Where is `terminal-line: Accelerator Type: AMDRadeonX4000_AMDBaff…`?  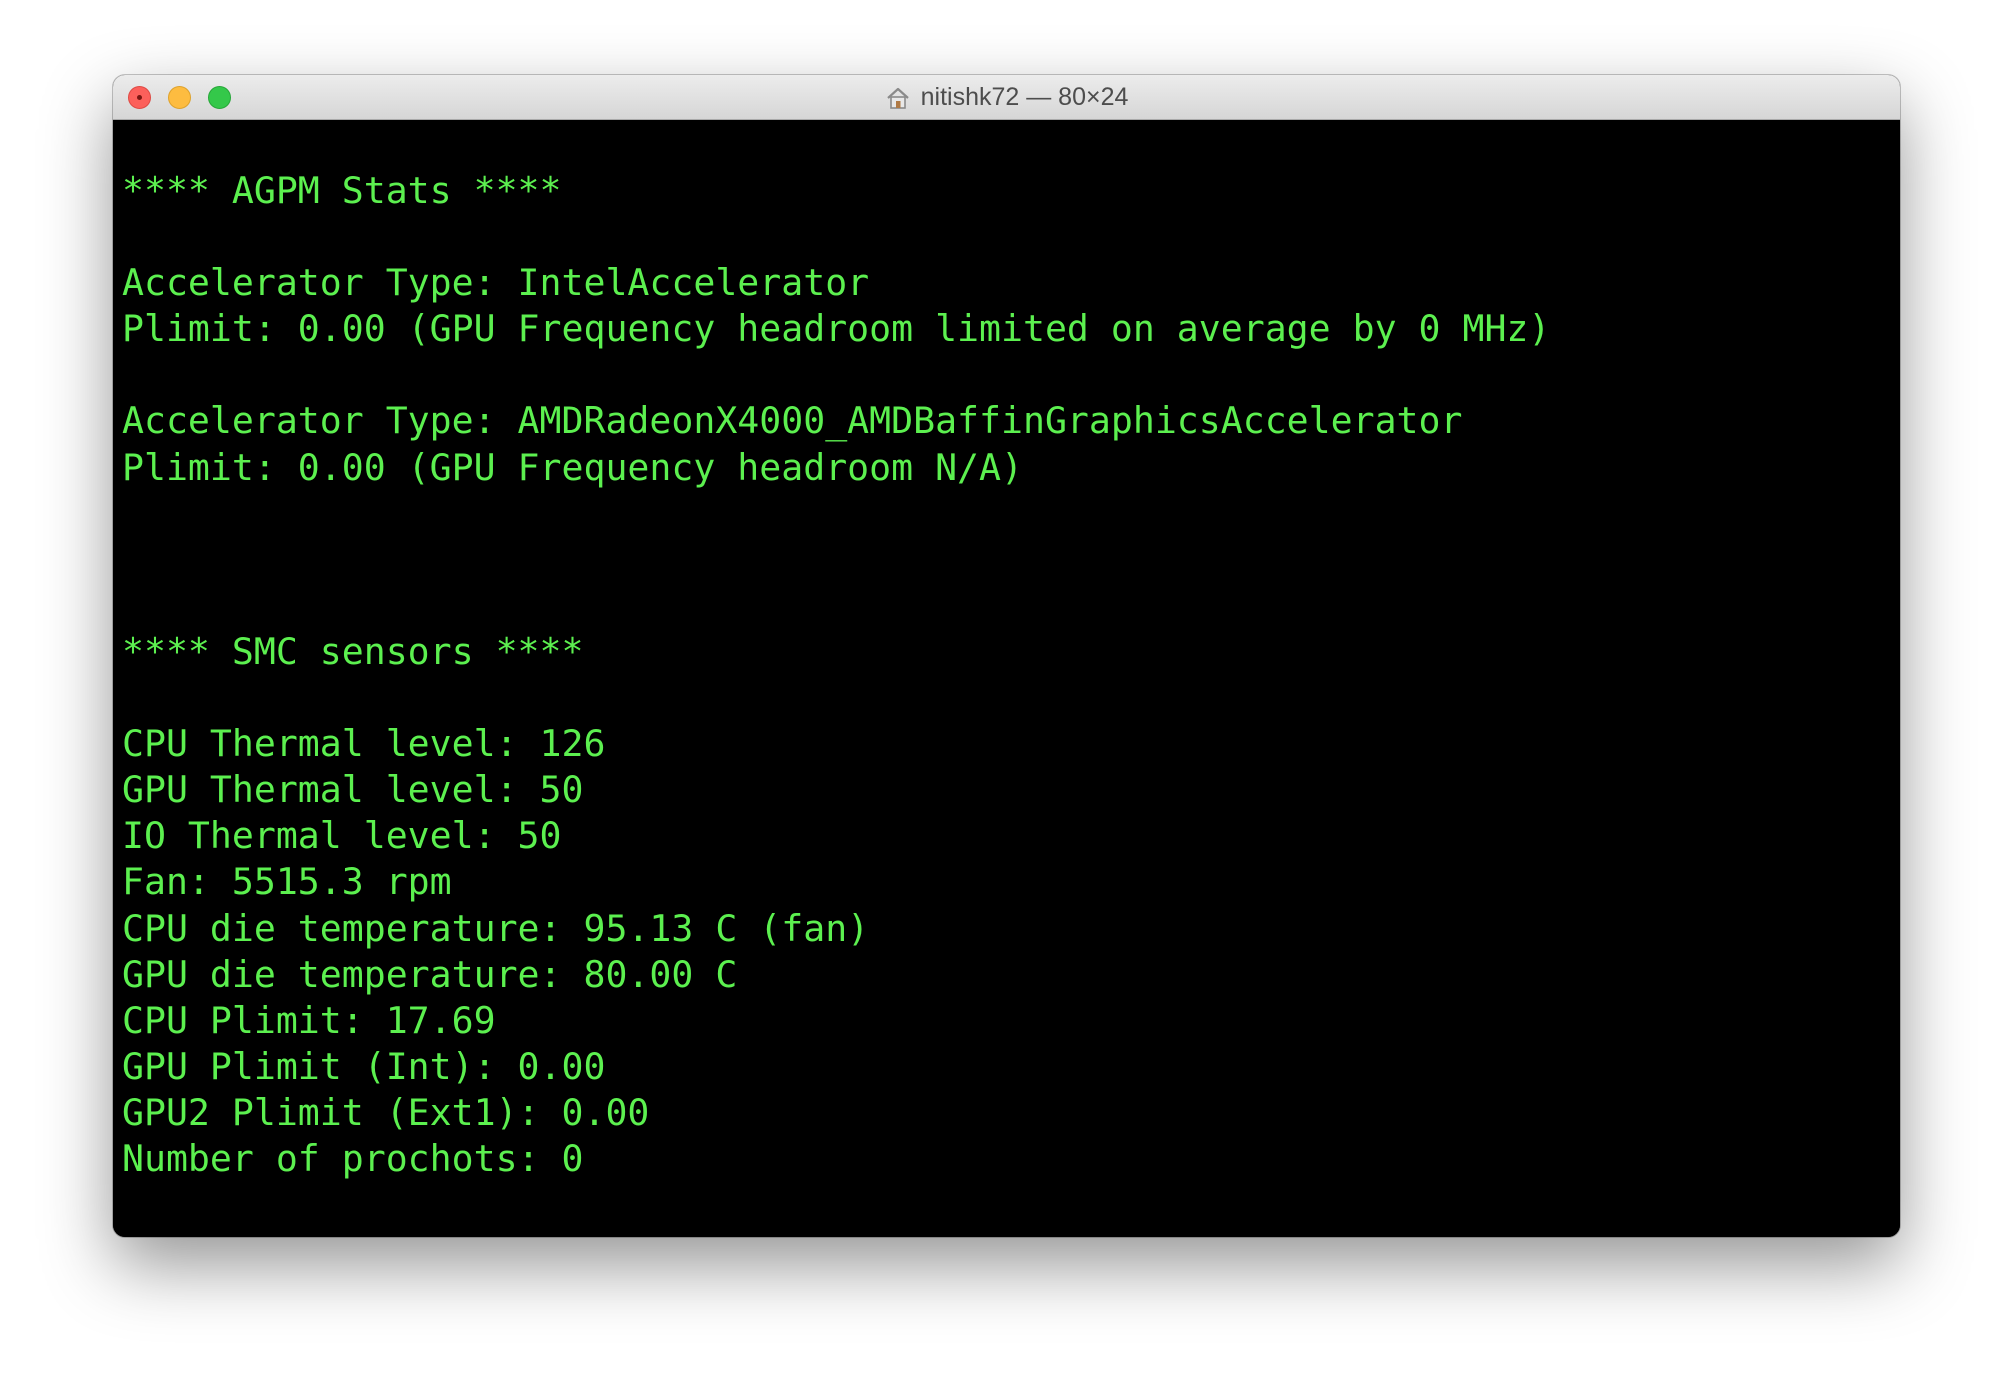 terminal-line: Accelerator Type: AMDRadeonX4000_AMDBaff… is located at coordinates (792, 421).